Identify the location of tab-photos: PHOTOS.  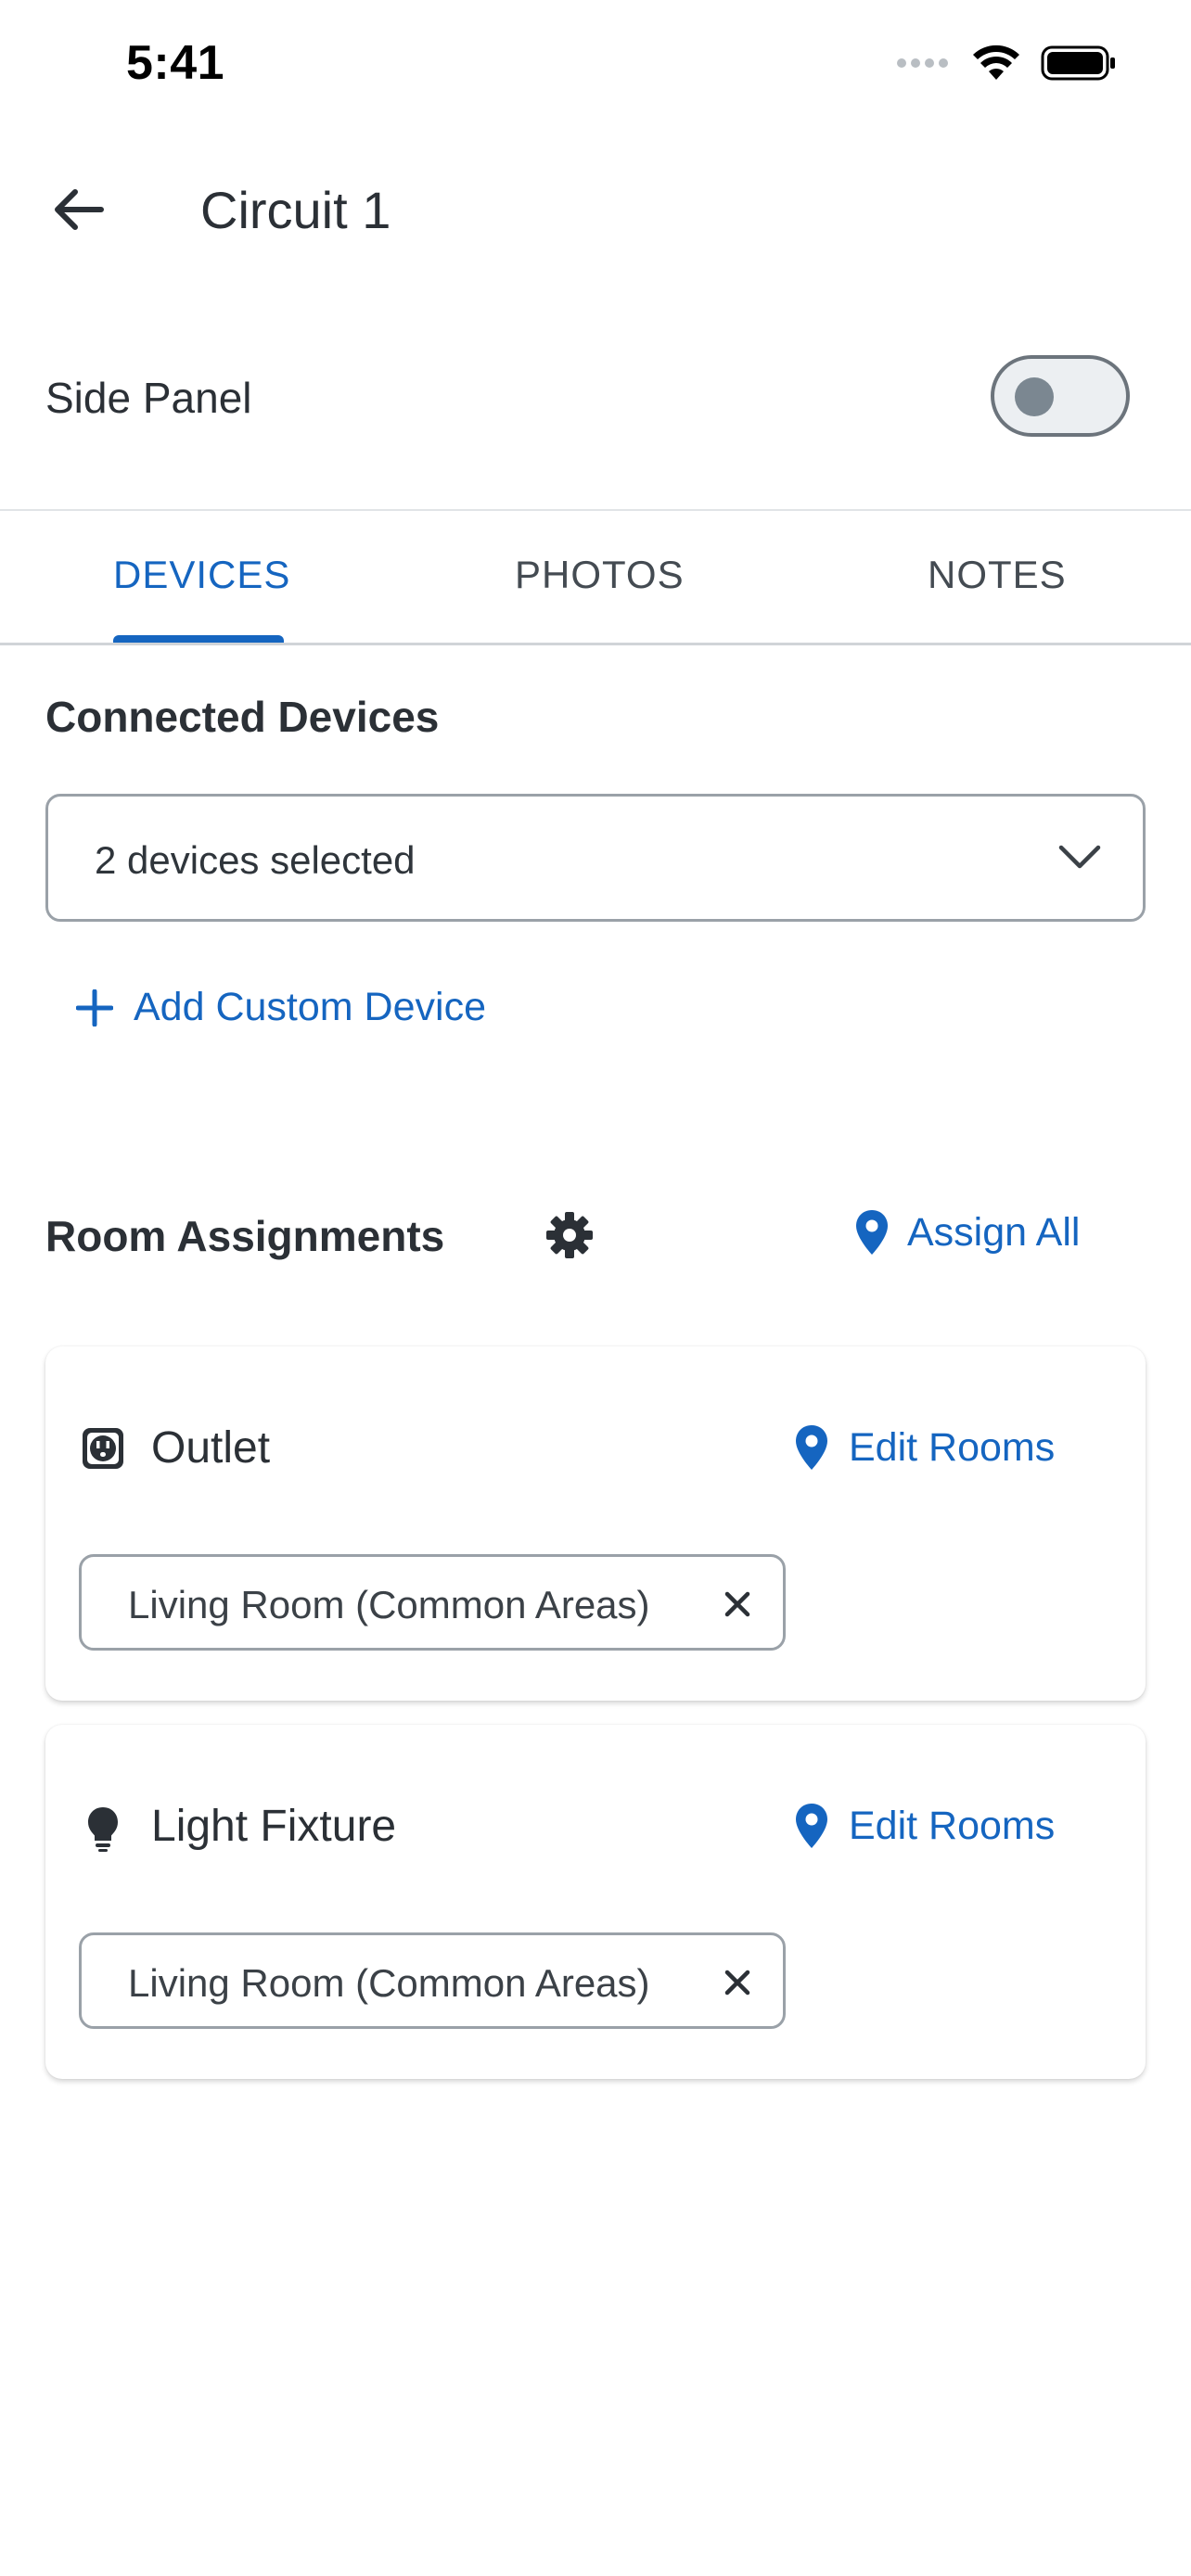
(600, 575).